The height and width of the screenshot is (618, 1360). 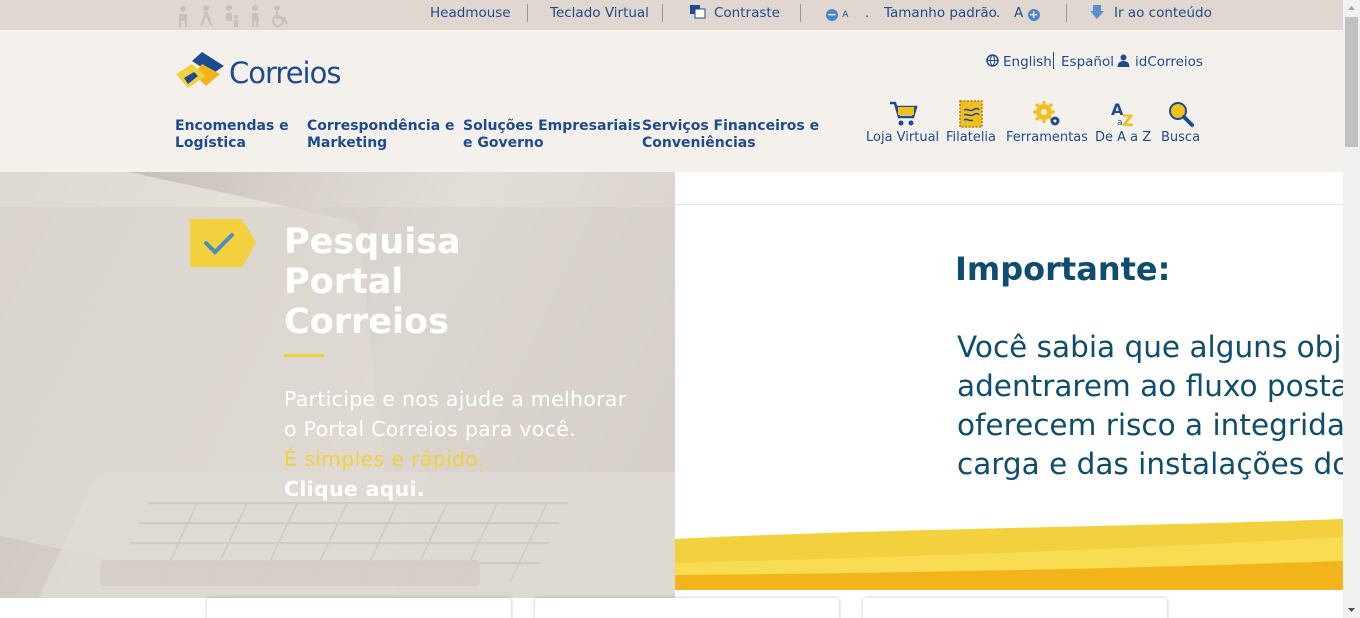 I want to click on stamp-icon, so click(x=971, y=114).